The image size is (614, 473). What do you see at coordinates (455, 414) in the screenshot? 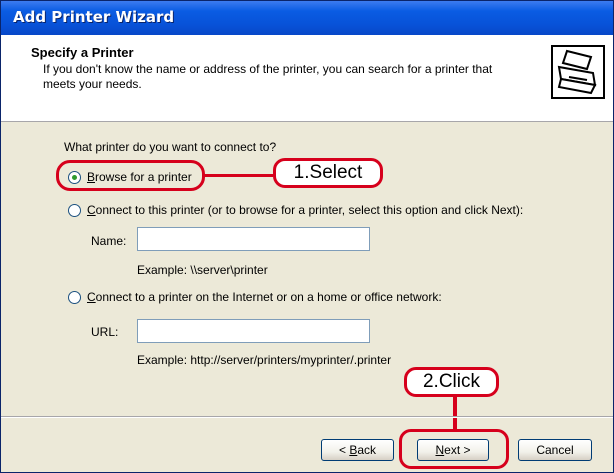
I see `click-connector-line` at bounding box center [455, 414].